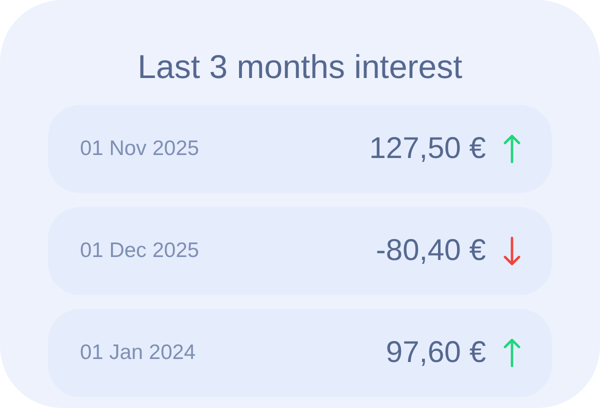 This screenshot has height=408, width=600. What do you see at coordinates (431, 251) in the screenshot?
I see `amount-label: -80,40 €` at bounding box center [431, 251].